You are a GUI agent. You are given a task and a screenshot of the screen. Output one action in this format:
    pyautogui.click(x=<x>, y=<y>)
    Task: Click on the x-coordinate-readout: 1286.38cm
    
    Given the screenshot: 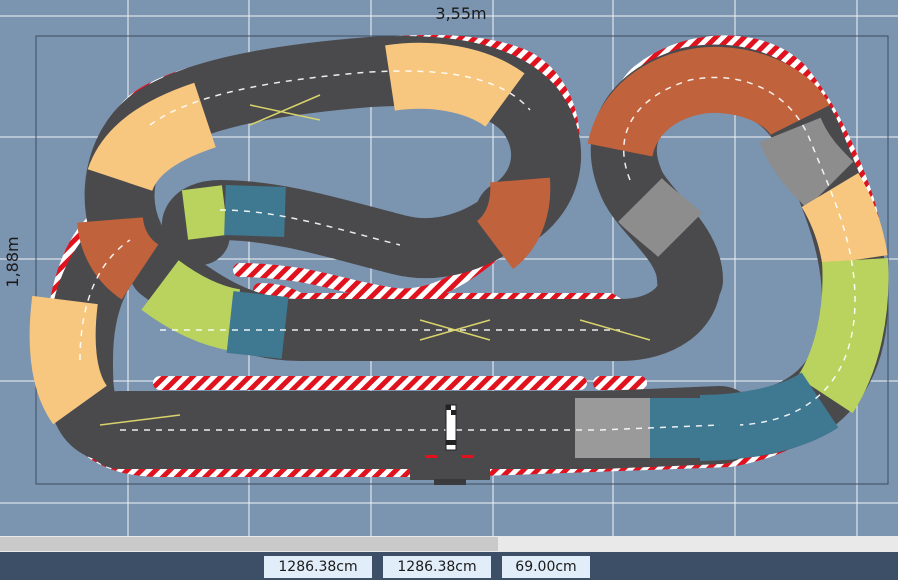 What is the action you would take?
    pyautogui.click(x=318, y=567)
    